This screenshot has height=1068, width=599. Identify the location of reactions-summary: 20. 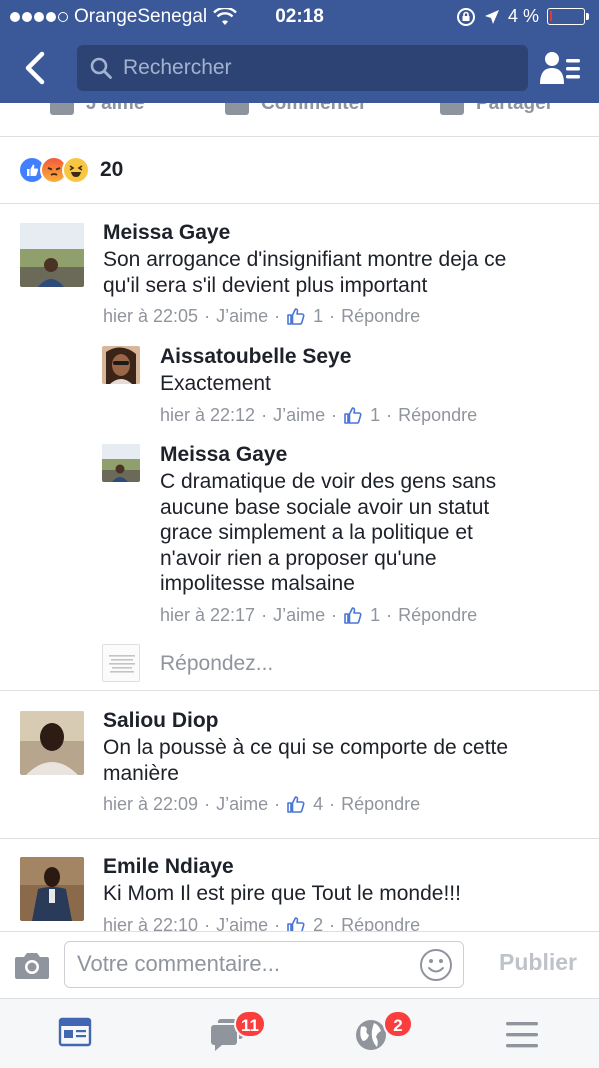
(70, 170).